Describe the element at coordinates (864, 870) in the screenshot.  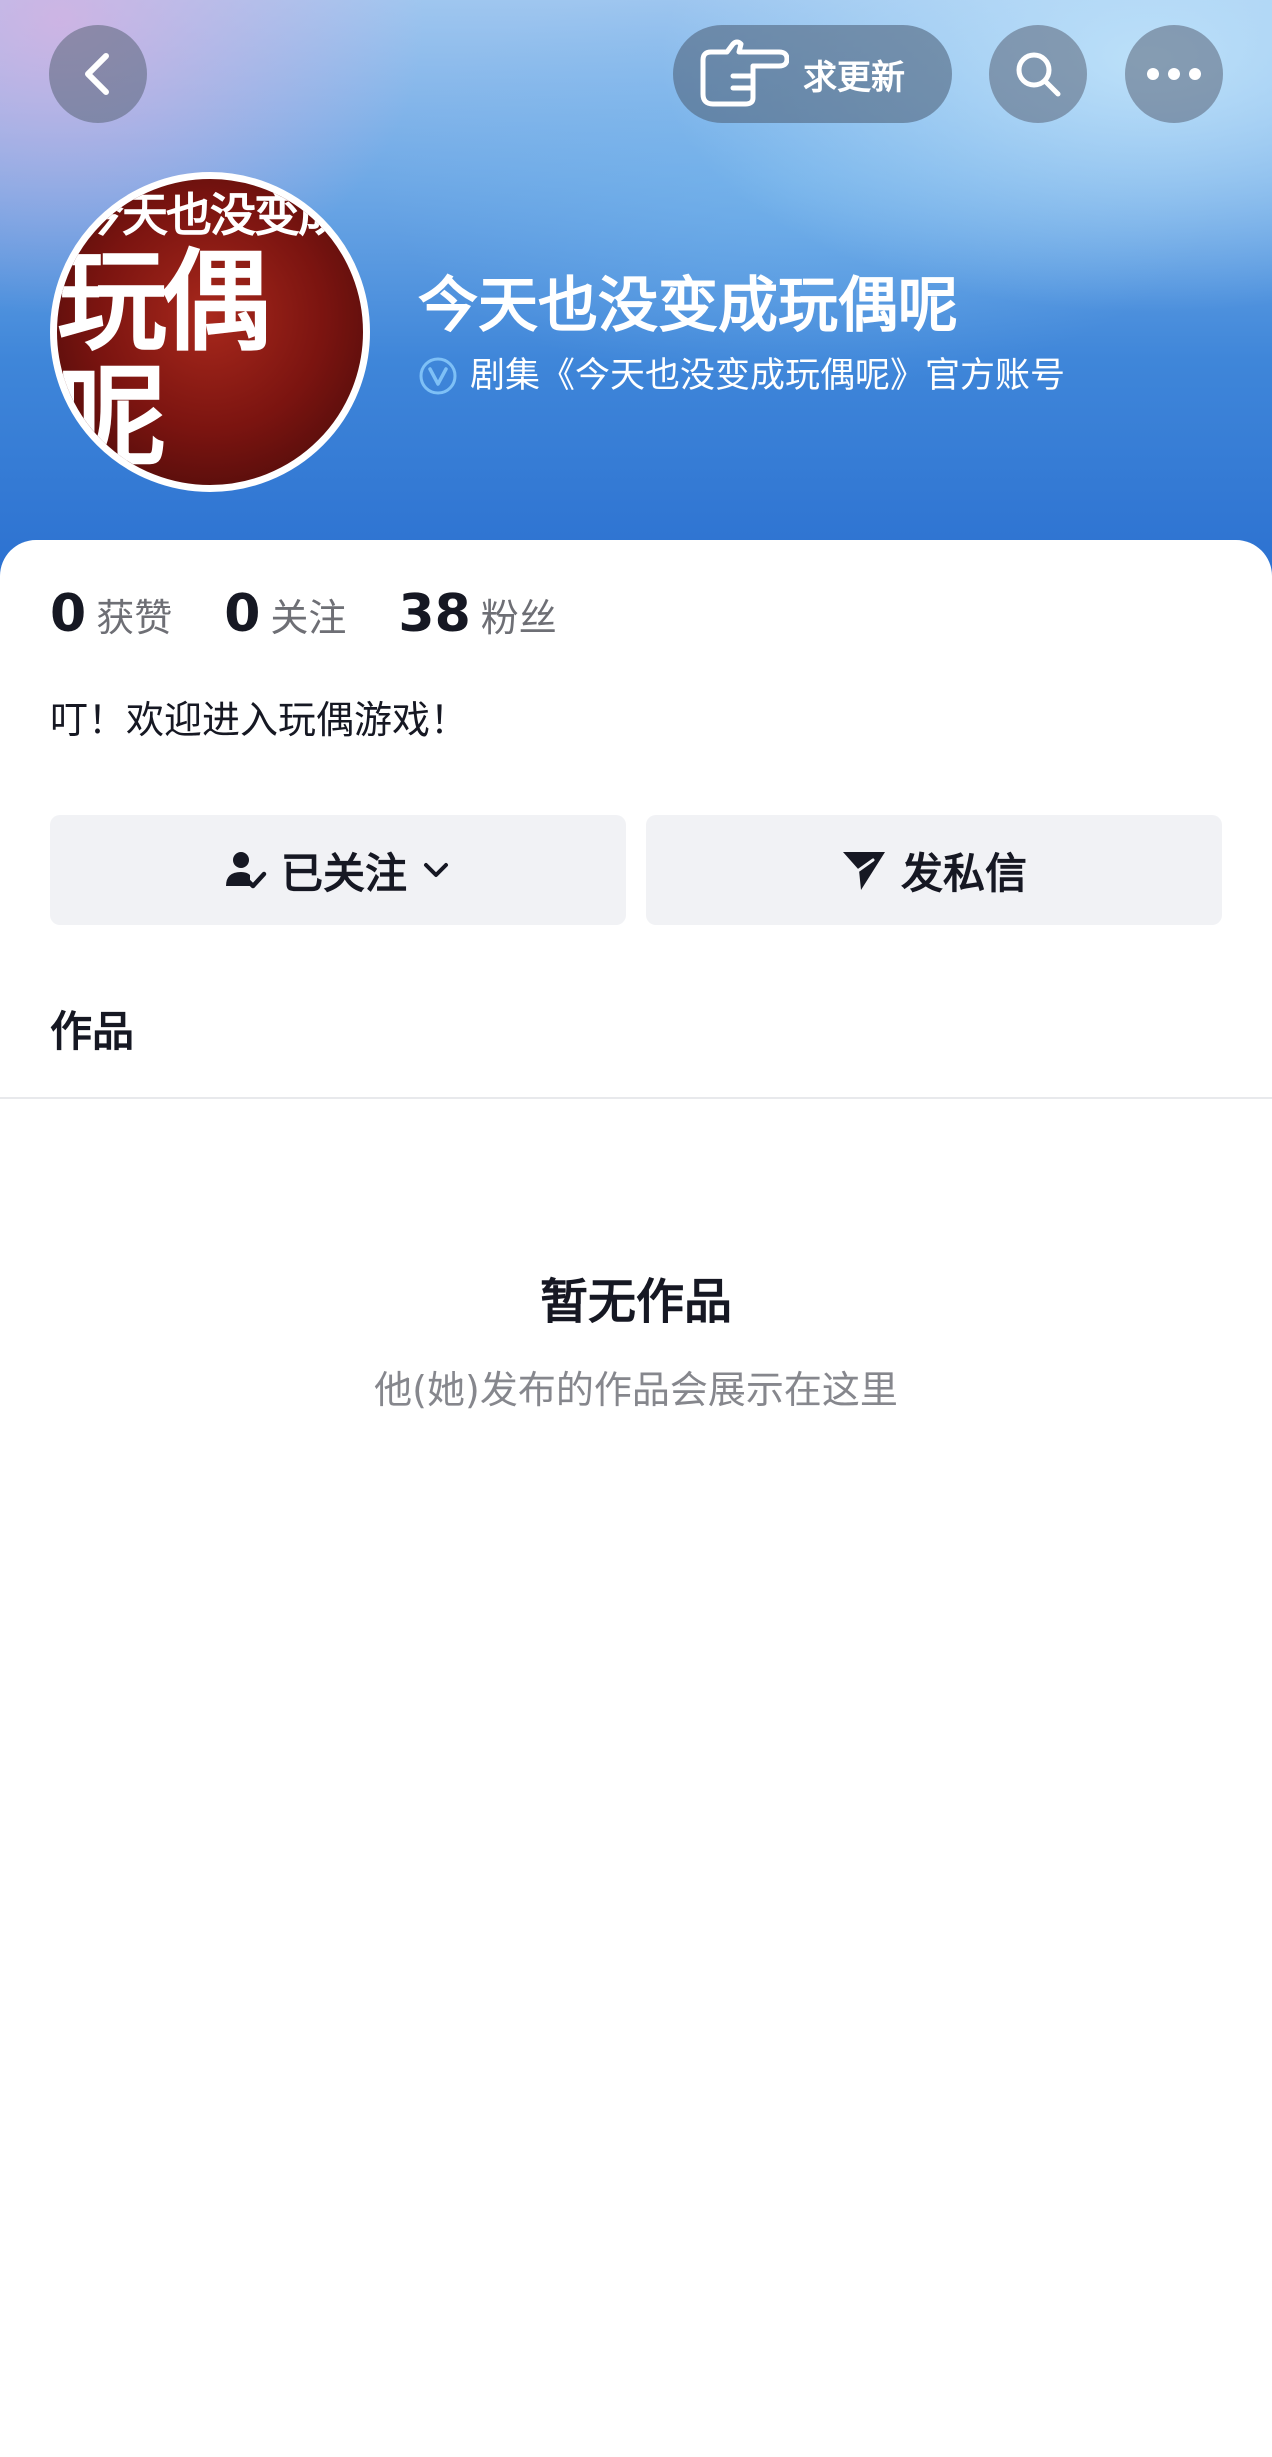
I see `paper-plane-icon` at that location.